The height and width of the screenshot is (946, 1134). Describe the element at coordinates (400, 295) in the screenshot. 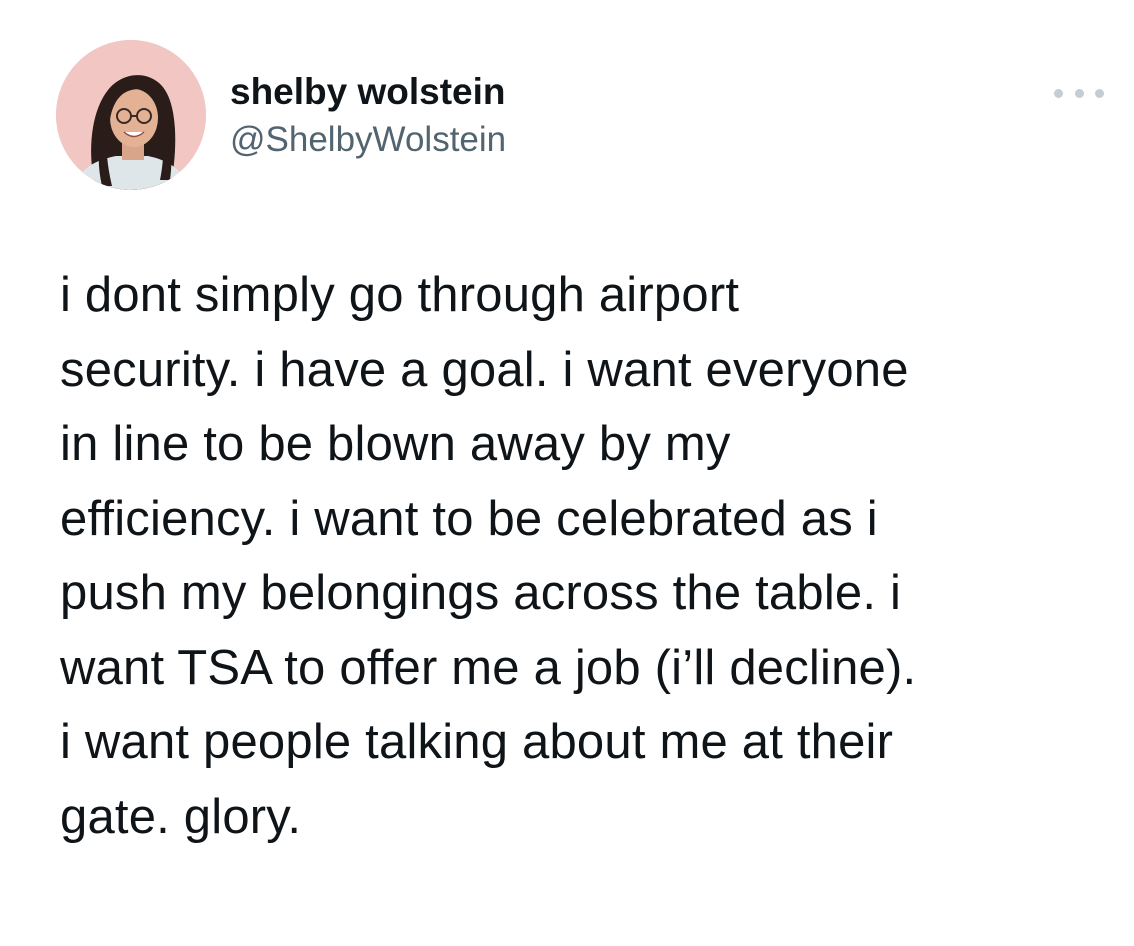

I see `tweet-text-line: i dont simply go through airport` at that location.